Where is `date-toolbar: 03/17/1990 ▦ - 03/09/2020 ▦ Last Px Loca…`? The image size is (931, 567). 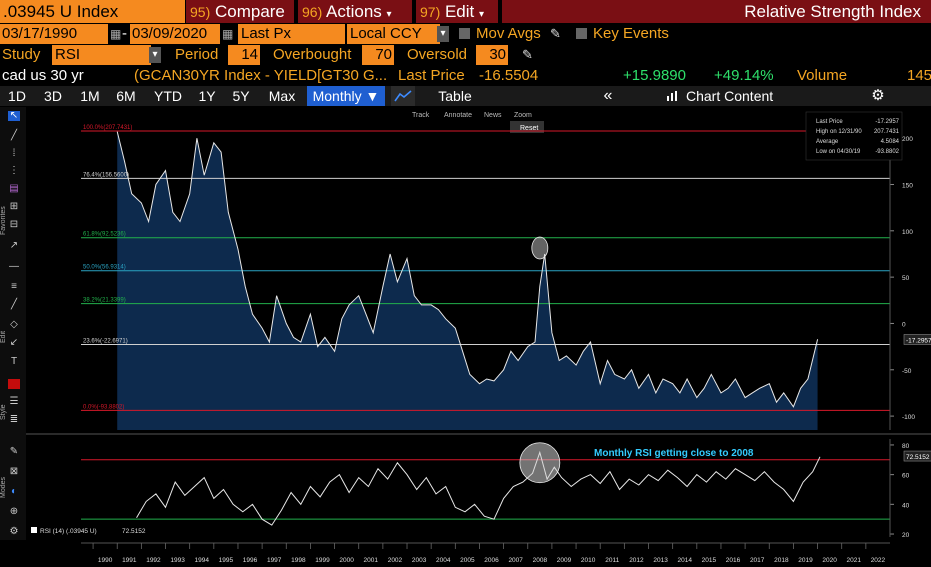
date-toolbar: 03/17/1990 ▦ - 03/09/2020 ▦ Last Px Loca… is located at coordinates (465, 34).